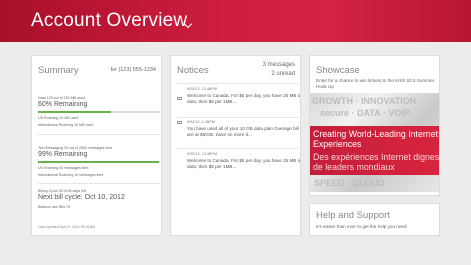 The height and width of the screenshot is (265, 471). What do you see at coordinates (61, 98) in the screenshot?
I see `data-usage: Data 125 out of 250 MB used` at bounding box center [61, 98].